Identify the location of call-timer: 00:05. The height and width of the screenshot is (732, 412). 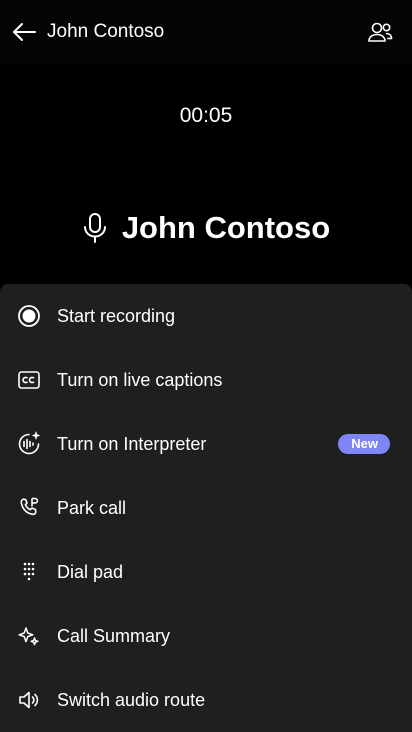
(206, 115).